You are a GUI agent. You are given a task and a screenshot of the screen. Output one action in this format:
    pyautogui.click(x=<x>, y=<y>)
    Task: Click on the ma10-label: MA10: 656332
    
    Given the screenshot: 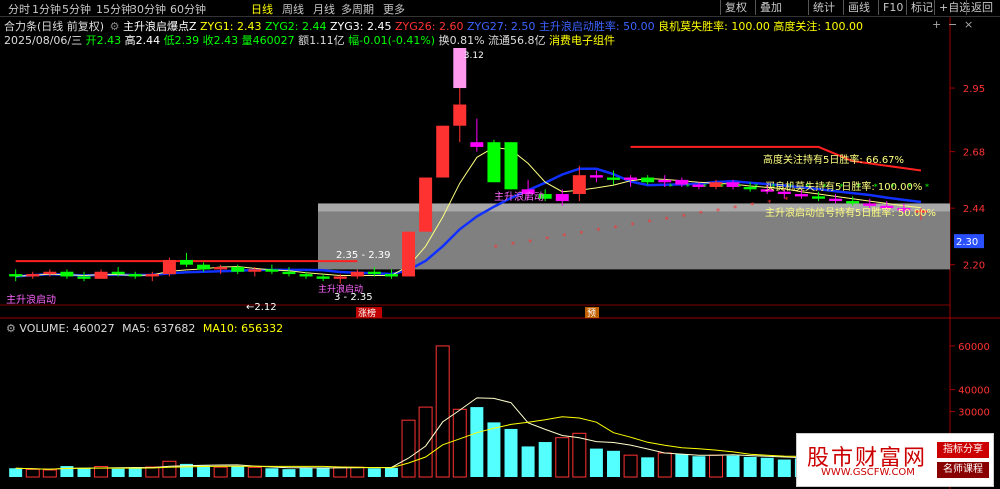 What is the action you would take?
    pyautogui.click(x=243, y=328)
    